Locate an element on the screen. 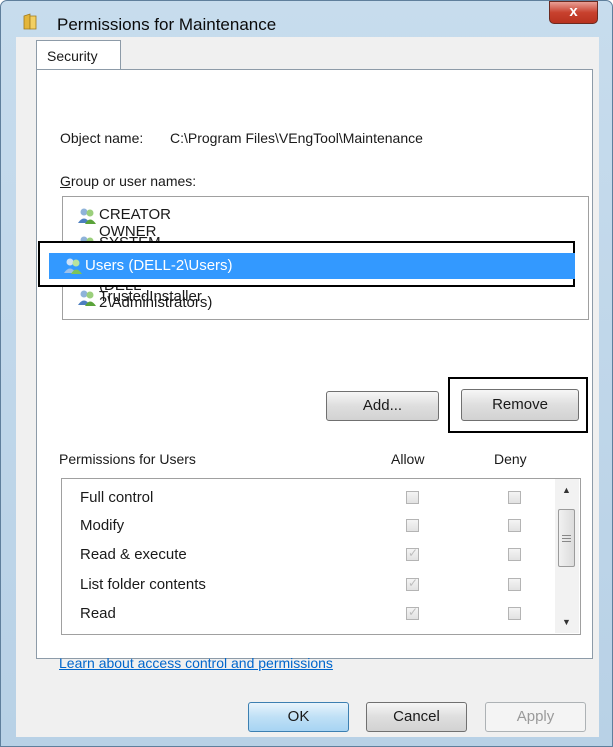 This screenshot has width=613, height=747. allow-checkbox-modify is located at coordinates (412, 525).